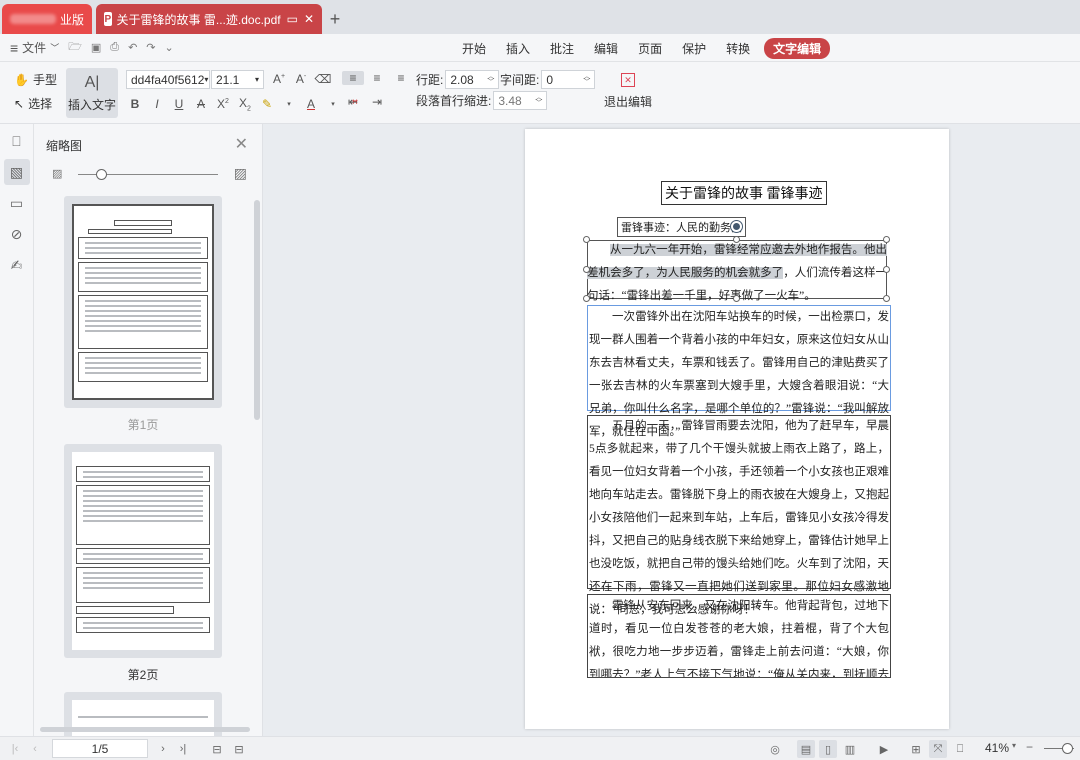  What do you see at coordinates (100, 748) in the screenshot?
I see `page-number-input: 1/5` at bounding box center [100, 748].